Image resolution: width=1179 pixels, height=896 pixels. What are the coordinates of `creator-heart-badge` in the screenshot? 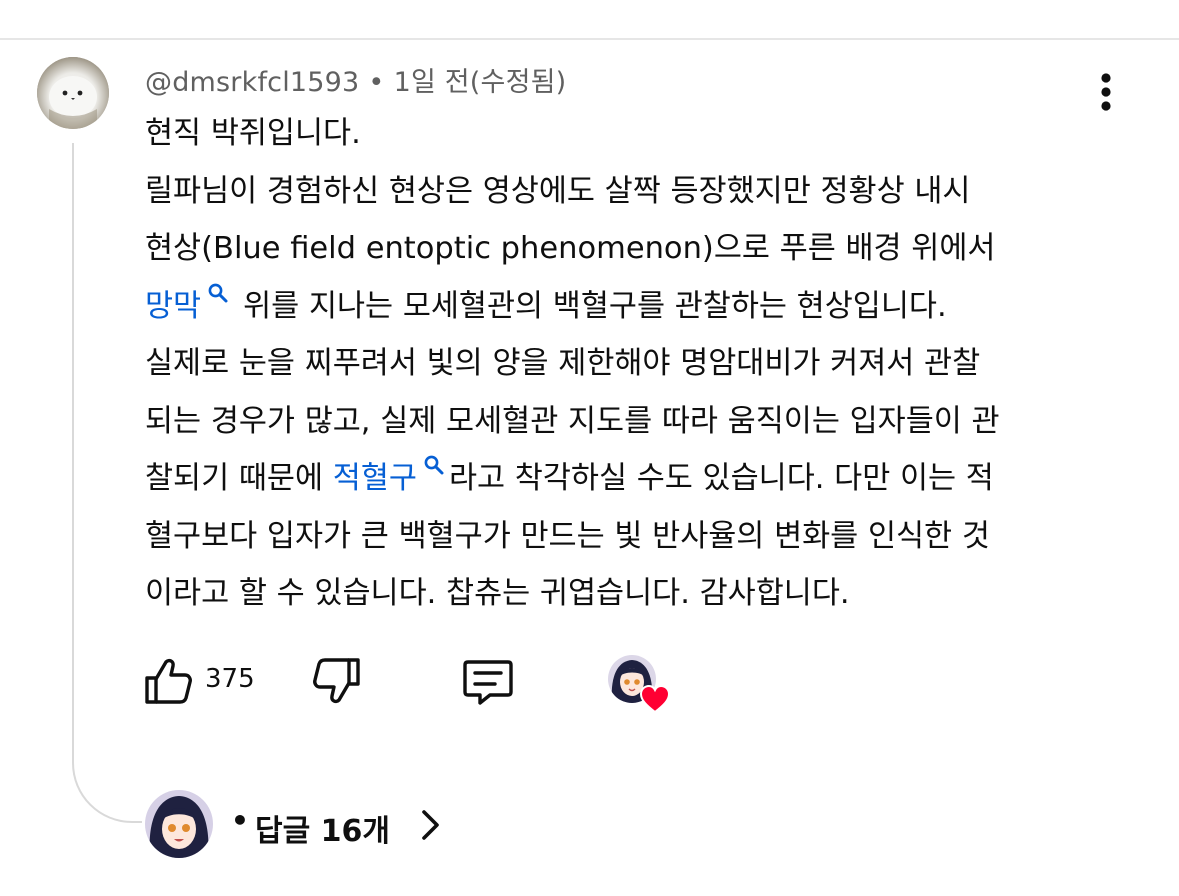 It's located at (640, 684).